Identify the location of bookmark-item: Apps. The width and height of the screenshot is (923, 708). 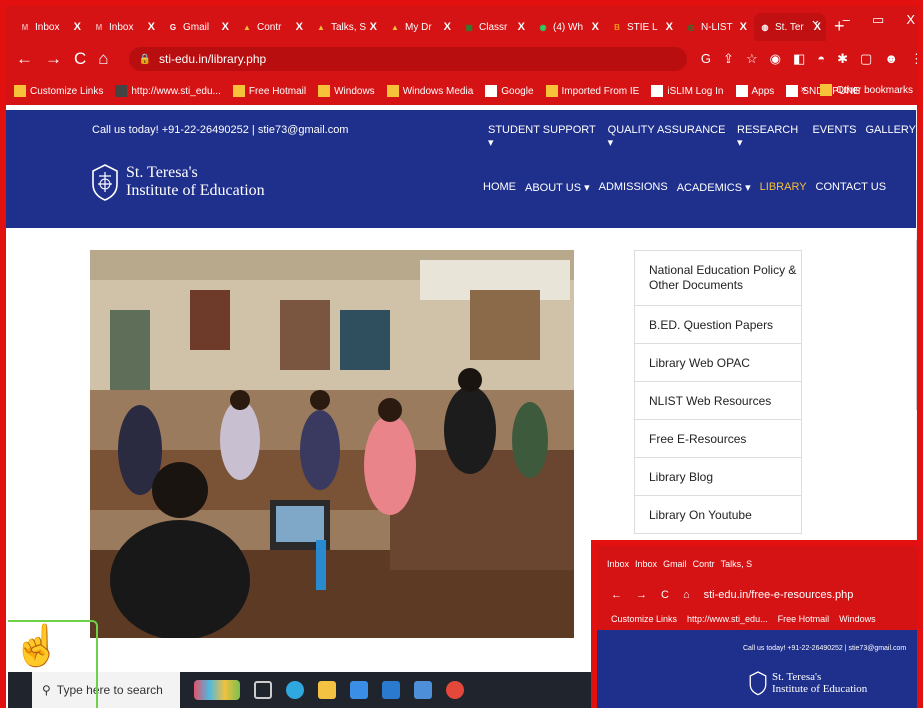
(754, 91).